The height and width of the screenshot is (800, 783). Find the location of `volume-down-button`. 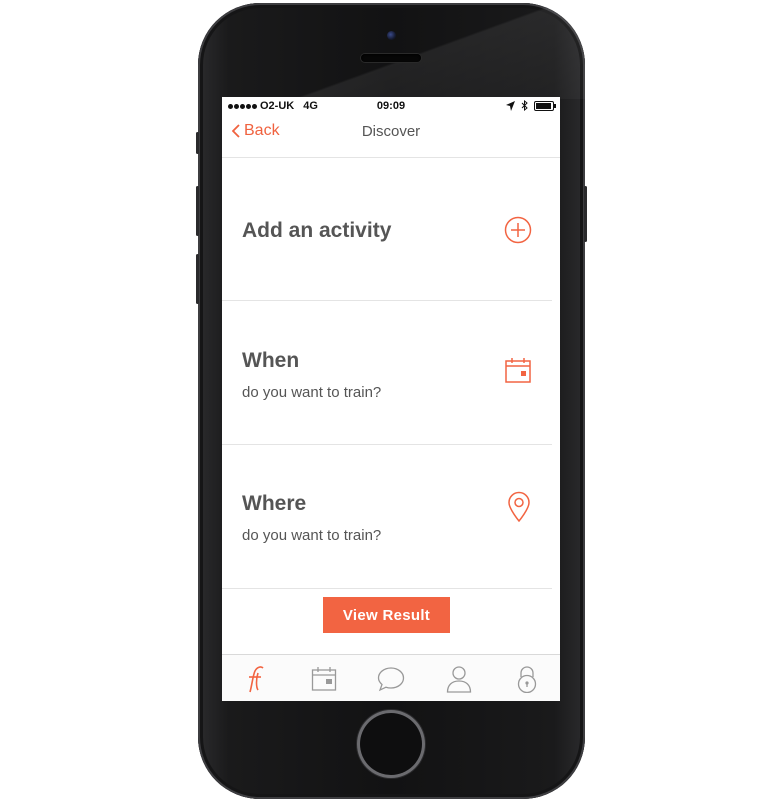

volume-down-button is located at coordinates (197, 279).